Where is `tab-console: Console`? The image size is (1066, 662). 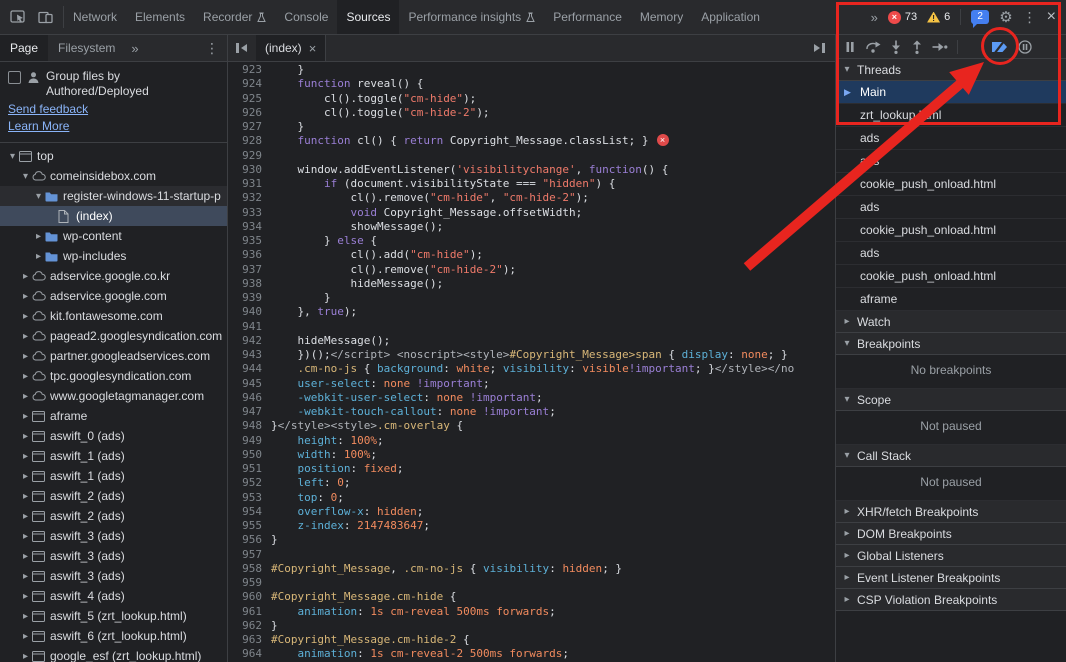 tab-console: Console is located at coordinates (306, 17).